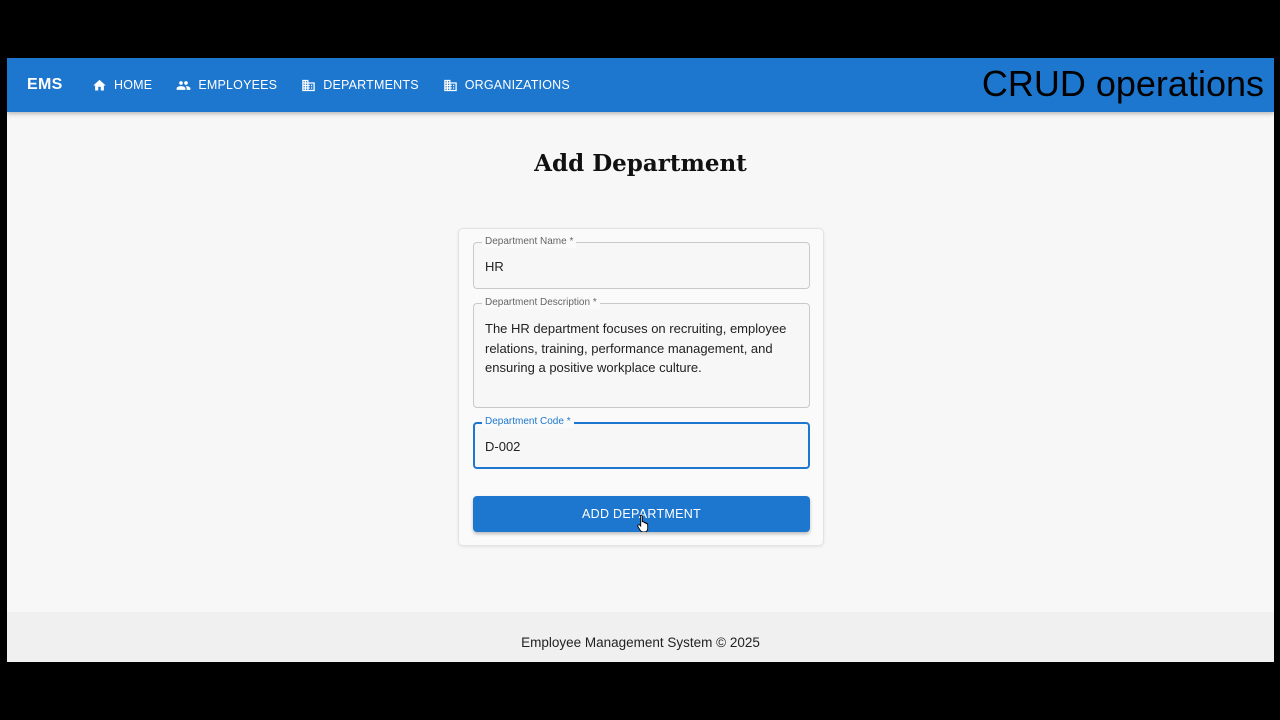 The image size is (1280, 720). I want to click on department-name-field: Department Name * HR, so click(641, 262).